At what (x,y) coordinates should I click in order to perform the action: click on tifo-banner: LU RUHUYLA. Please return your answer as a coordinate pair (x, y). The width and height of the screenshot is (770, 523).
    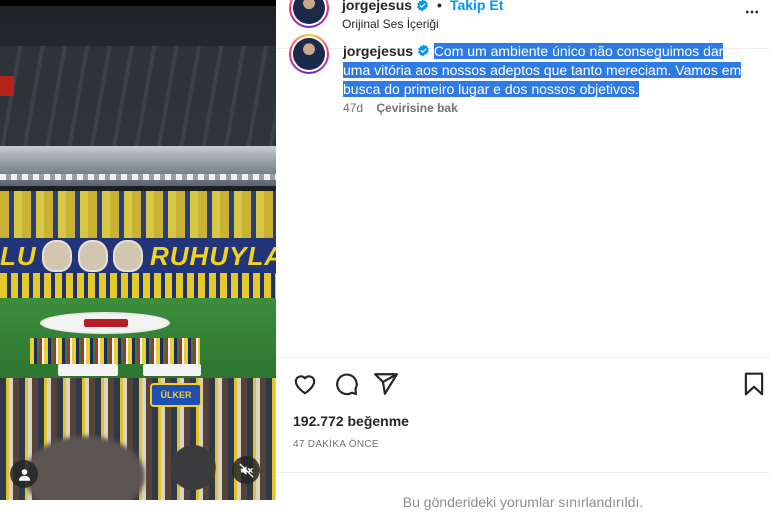
    Looking at the image, I should click on (138, 256).